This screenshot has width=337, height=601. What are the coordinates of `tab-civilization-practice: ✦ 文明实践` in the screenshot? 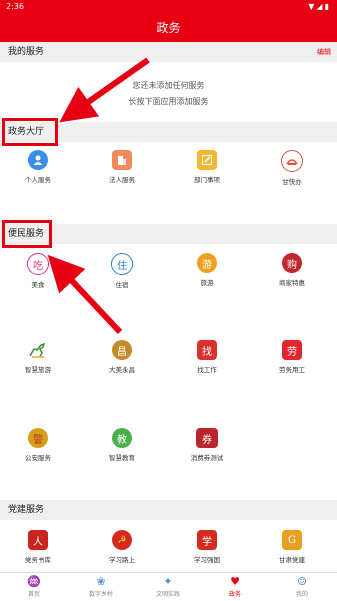 It's located at (168, 587).